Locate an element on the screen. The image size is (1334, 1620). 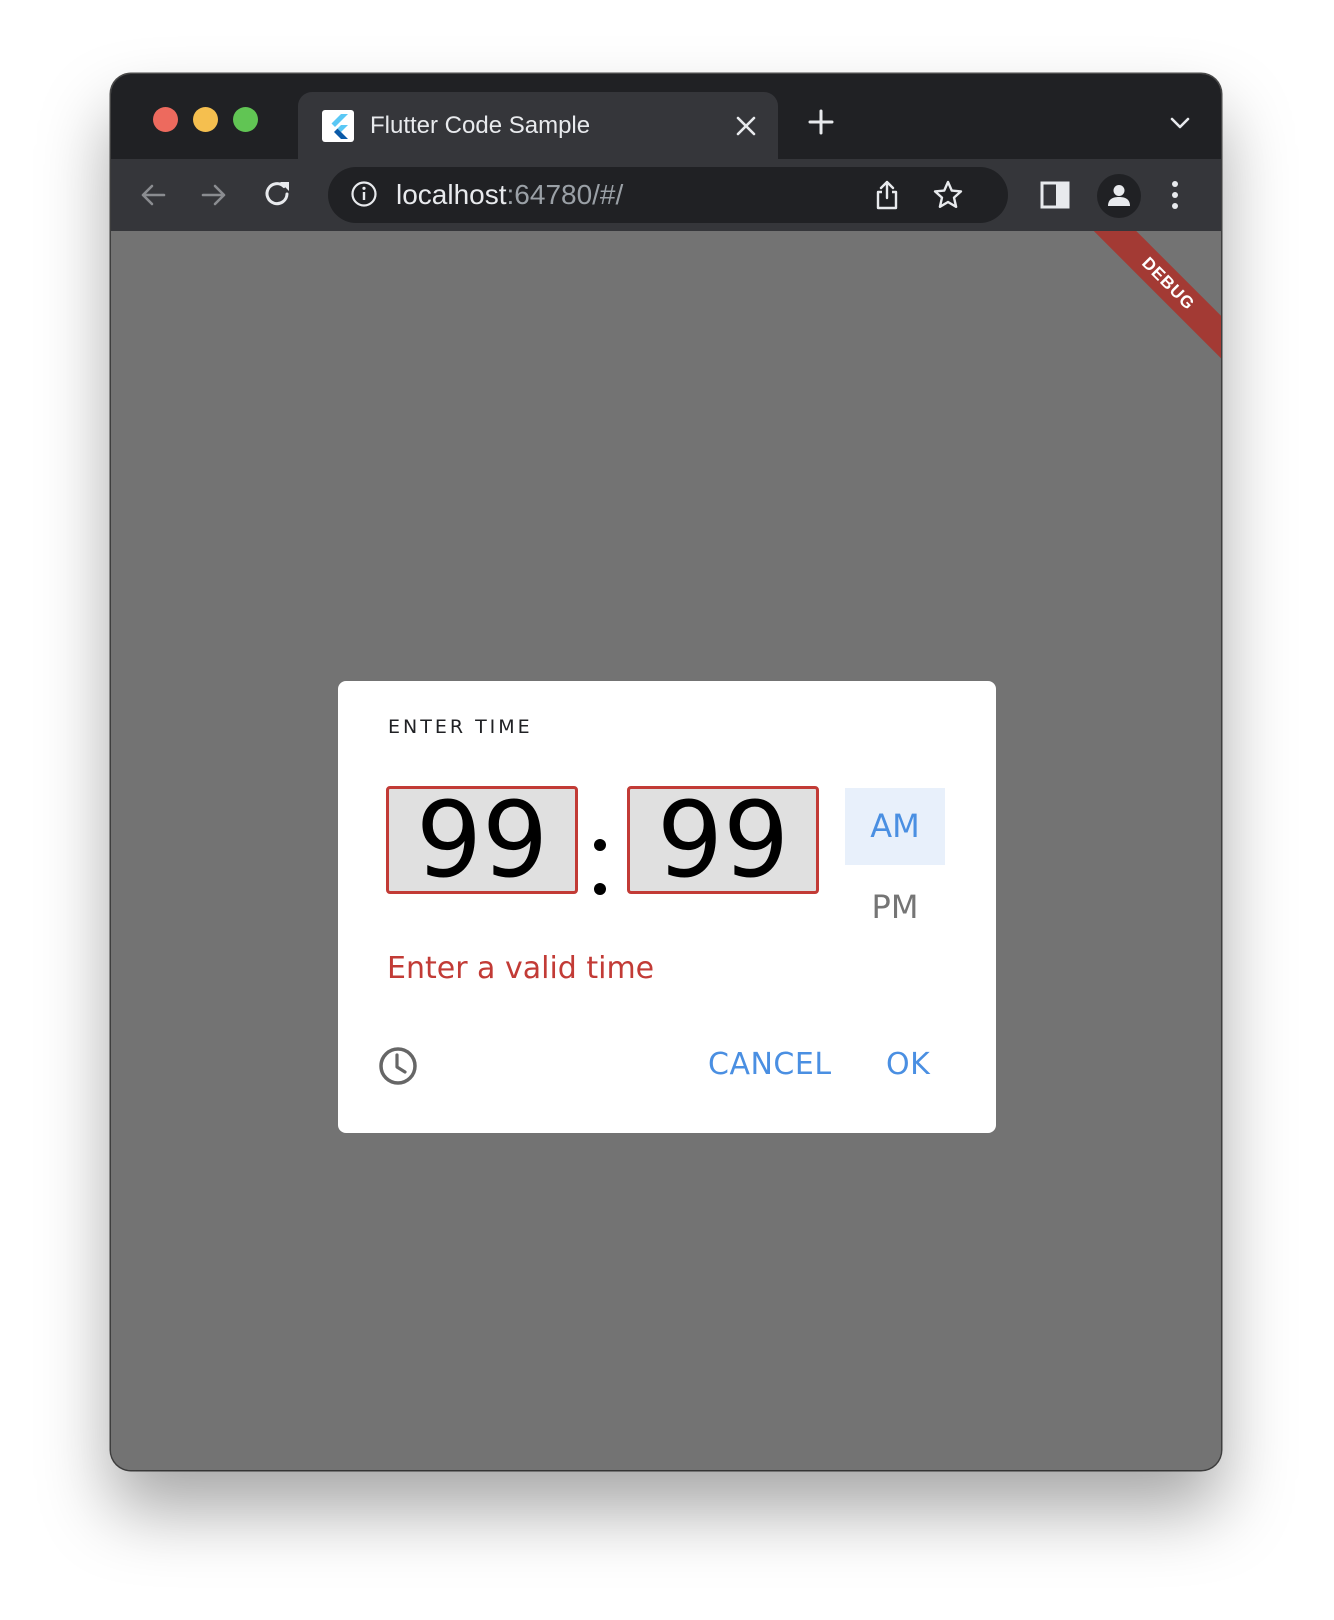
star-icon is located at coordinates (948, 195).